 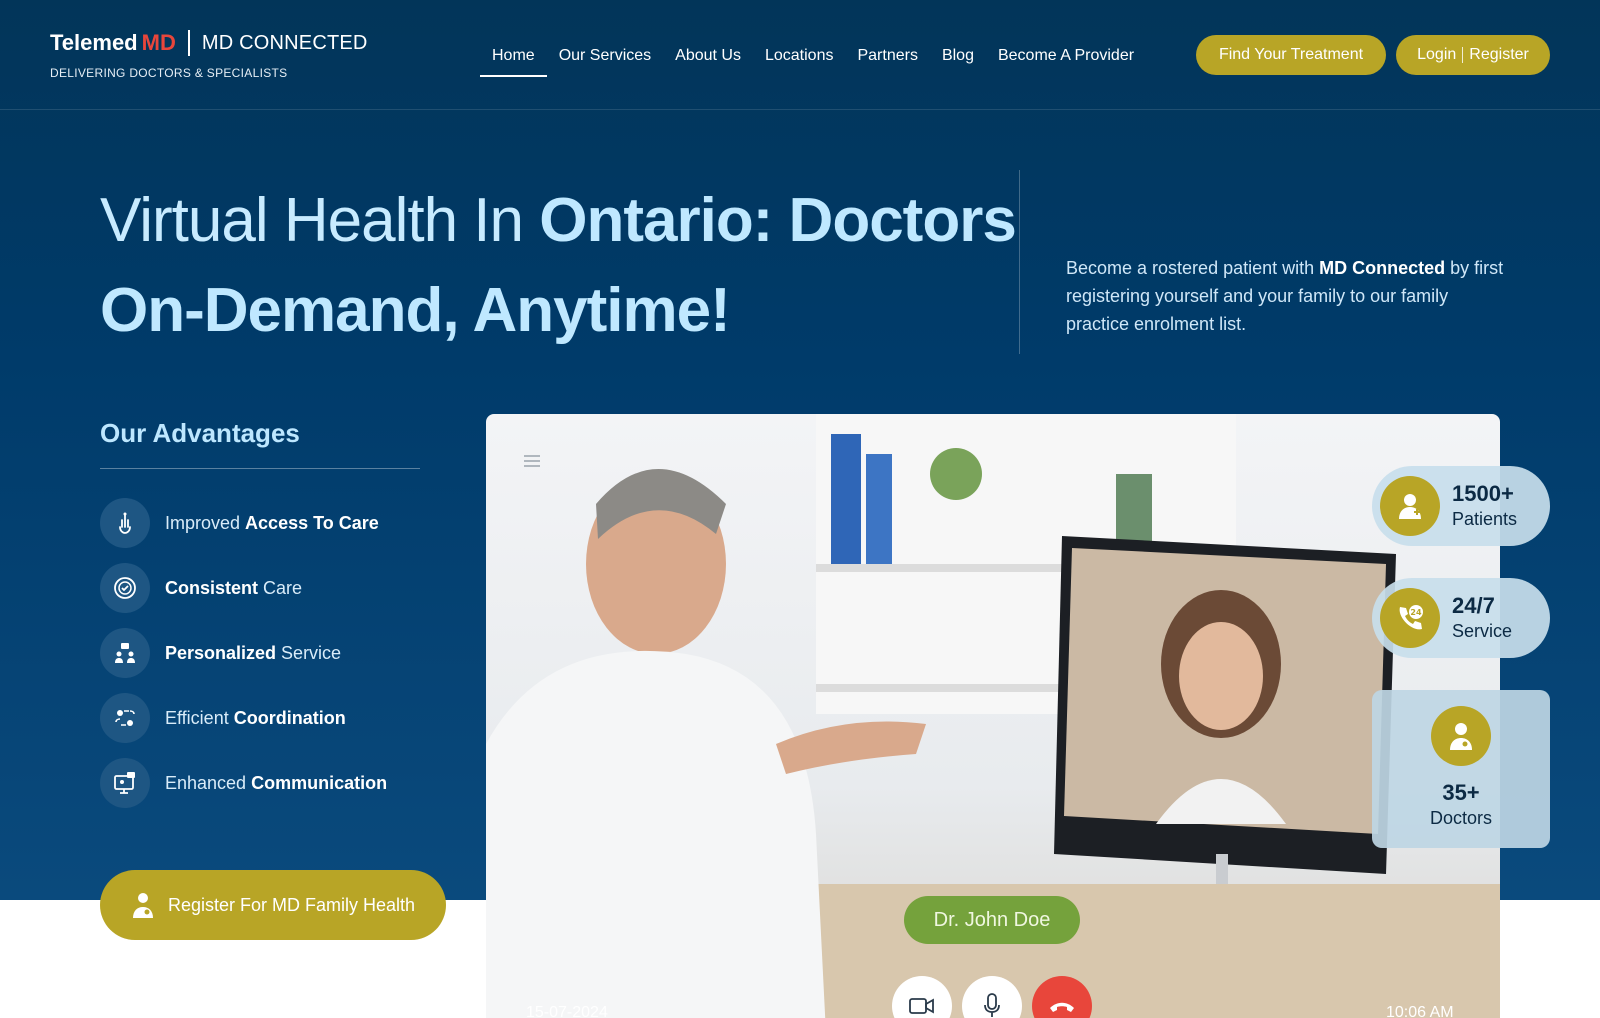 What do you see at coordinates (1499, 54) in the screenshot?
I see `register-link: Register` at bounding box center [1499, 54].